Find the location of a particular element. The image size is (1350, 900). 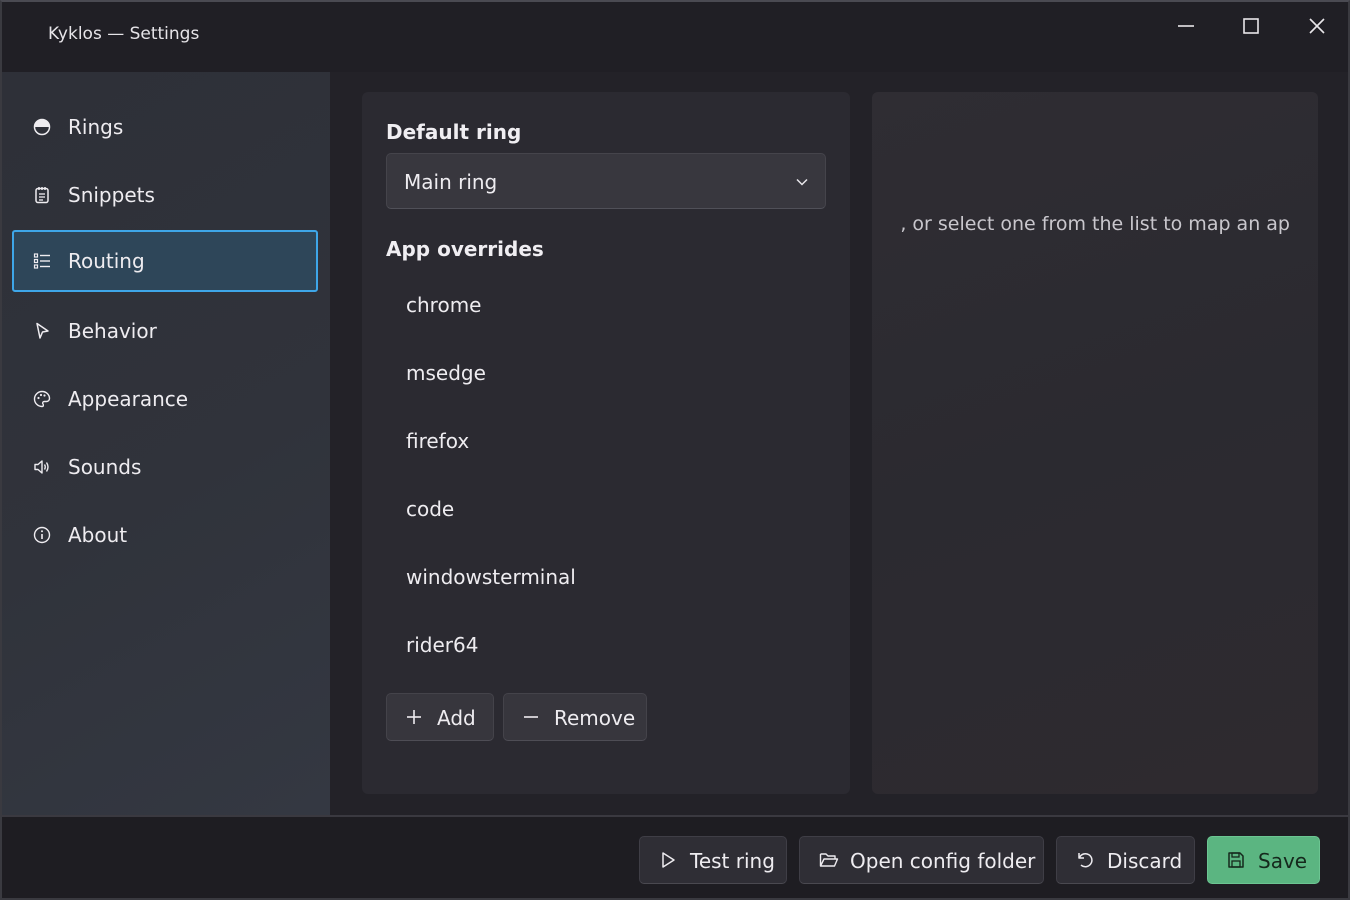

open-config-folder-button: Open config folder is located at coordinates (921, 860).